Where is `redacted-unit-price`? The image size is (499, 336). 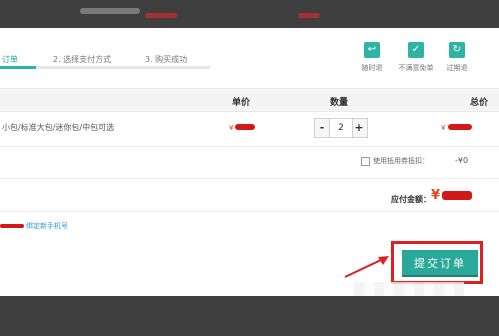 redacted-unit-price is located at coordinates (245, 127).